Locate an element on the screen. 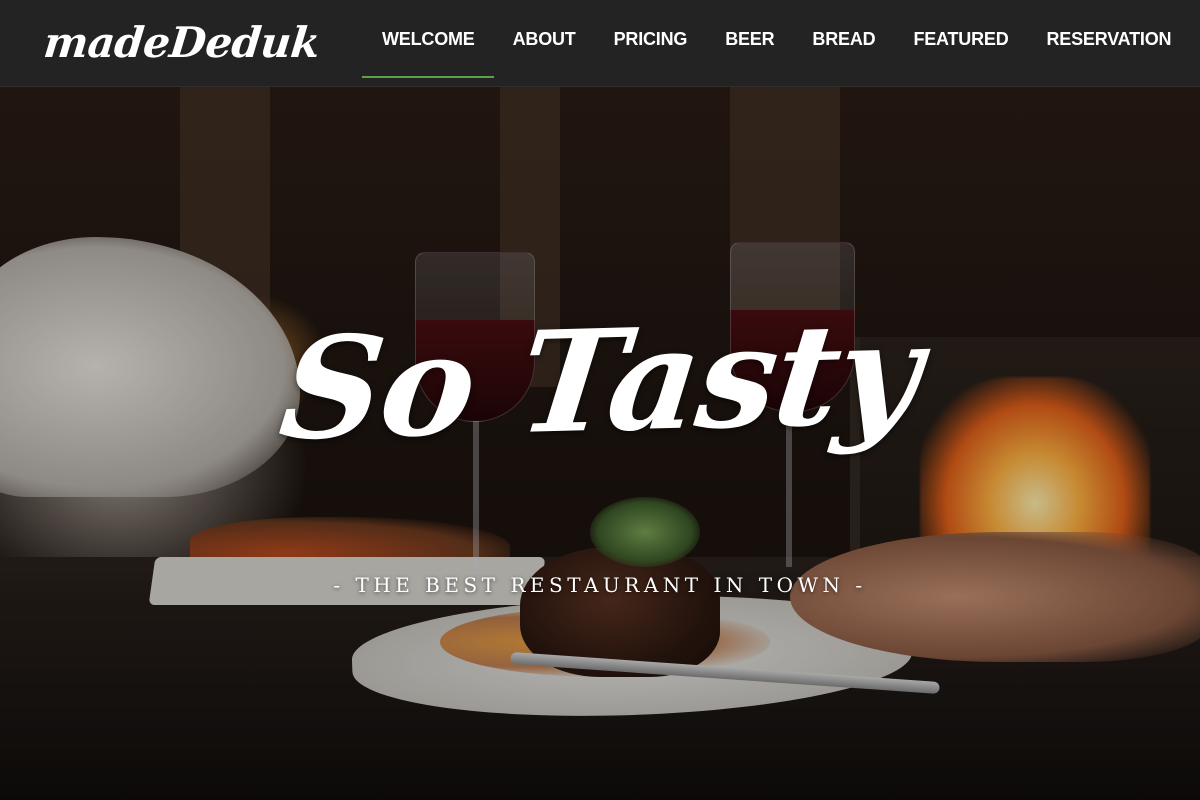  nav-item-reservation: RESERVATION is located at coordinates (1109, 39).